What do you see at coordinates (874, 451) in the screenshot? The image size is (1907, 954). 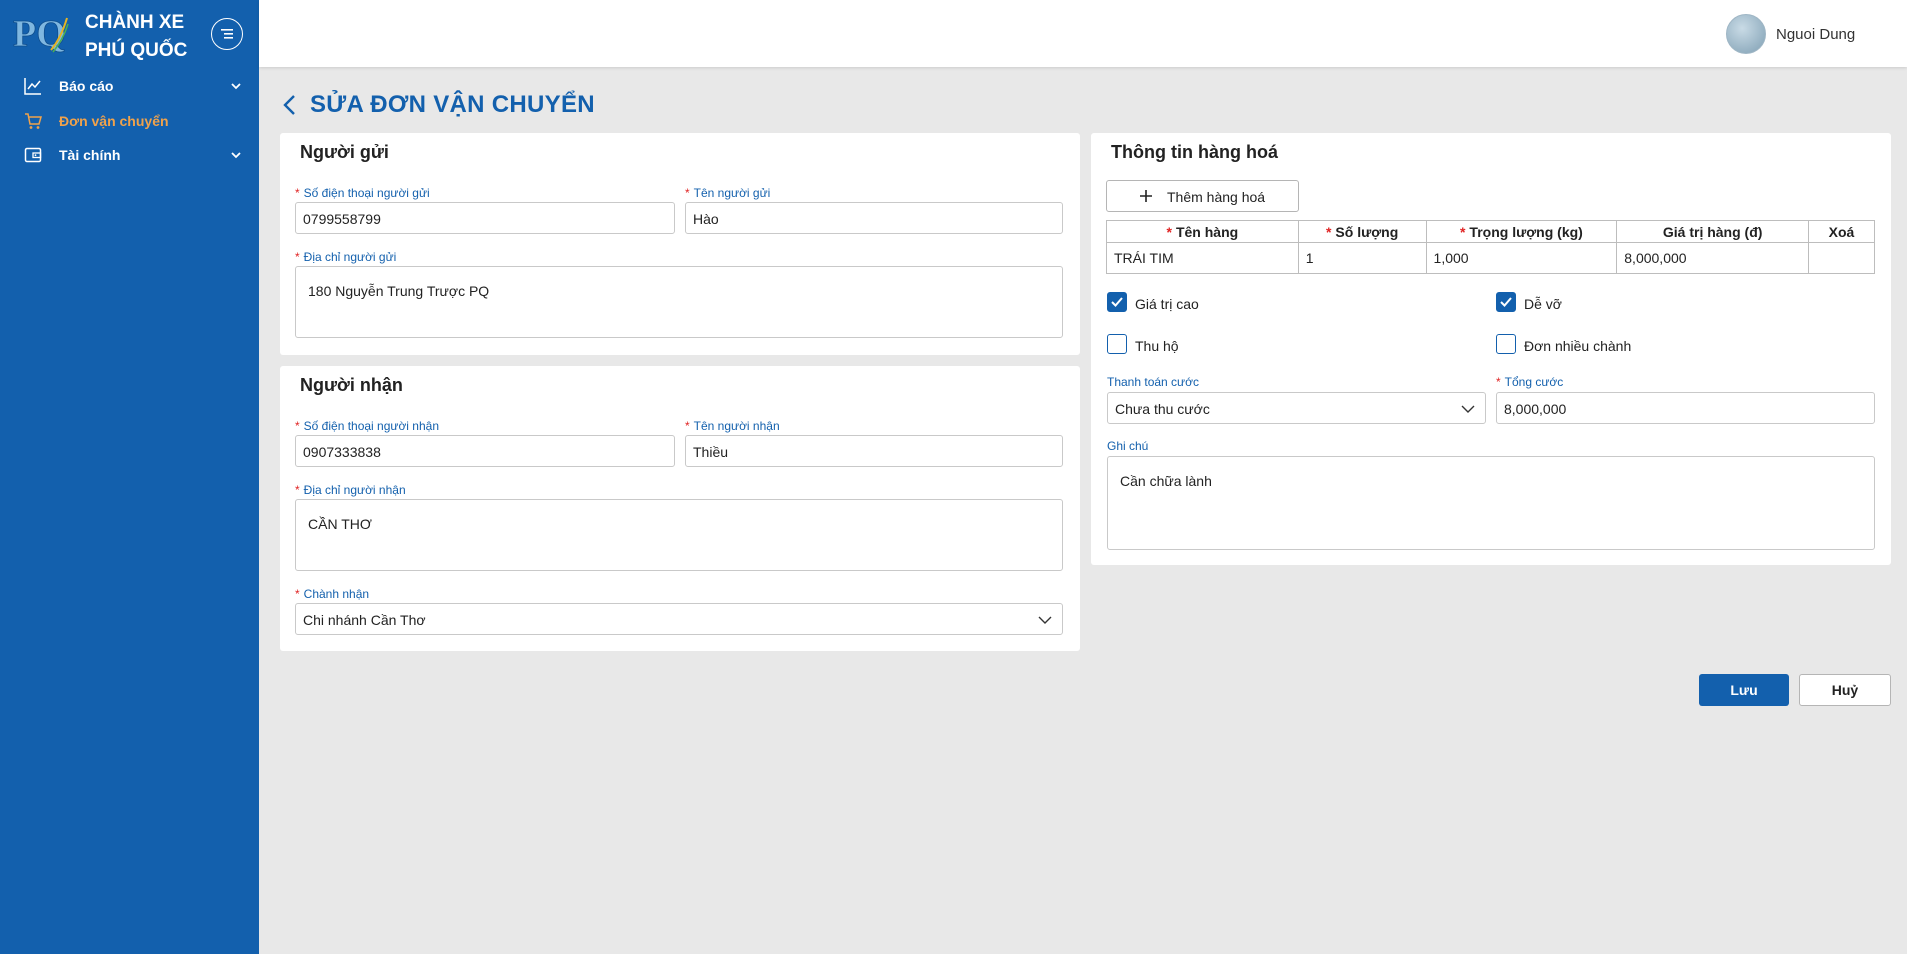 I see `receiver-name-input: Thiều` at bounding box center [874, 451].